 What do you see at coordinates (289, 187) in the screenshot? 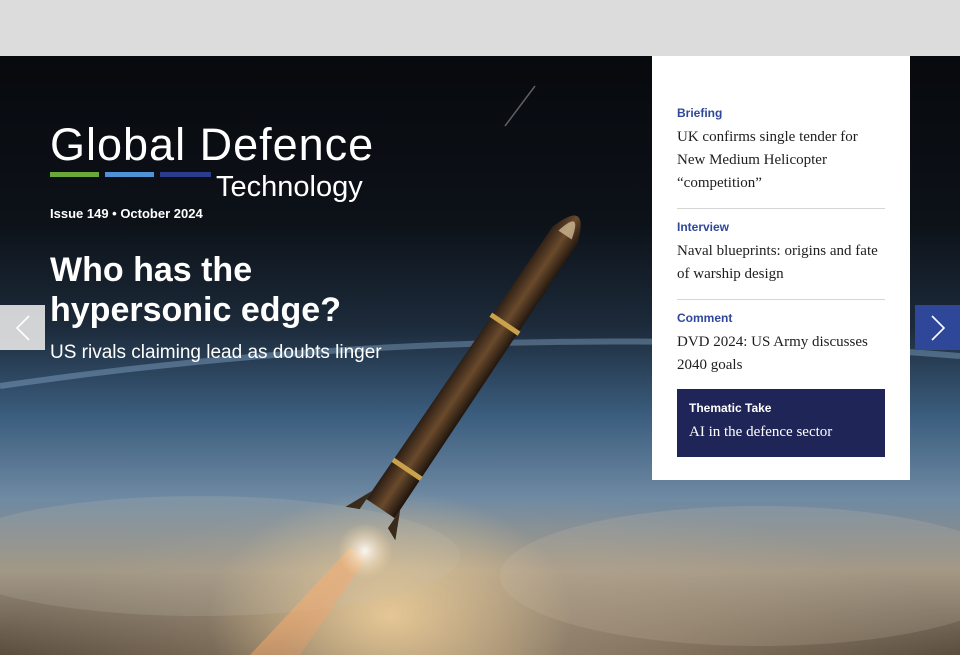
I see `brand-subname: Technology` at bounding box center [289, 187].